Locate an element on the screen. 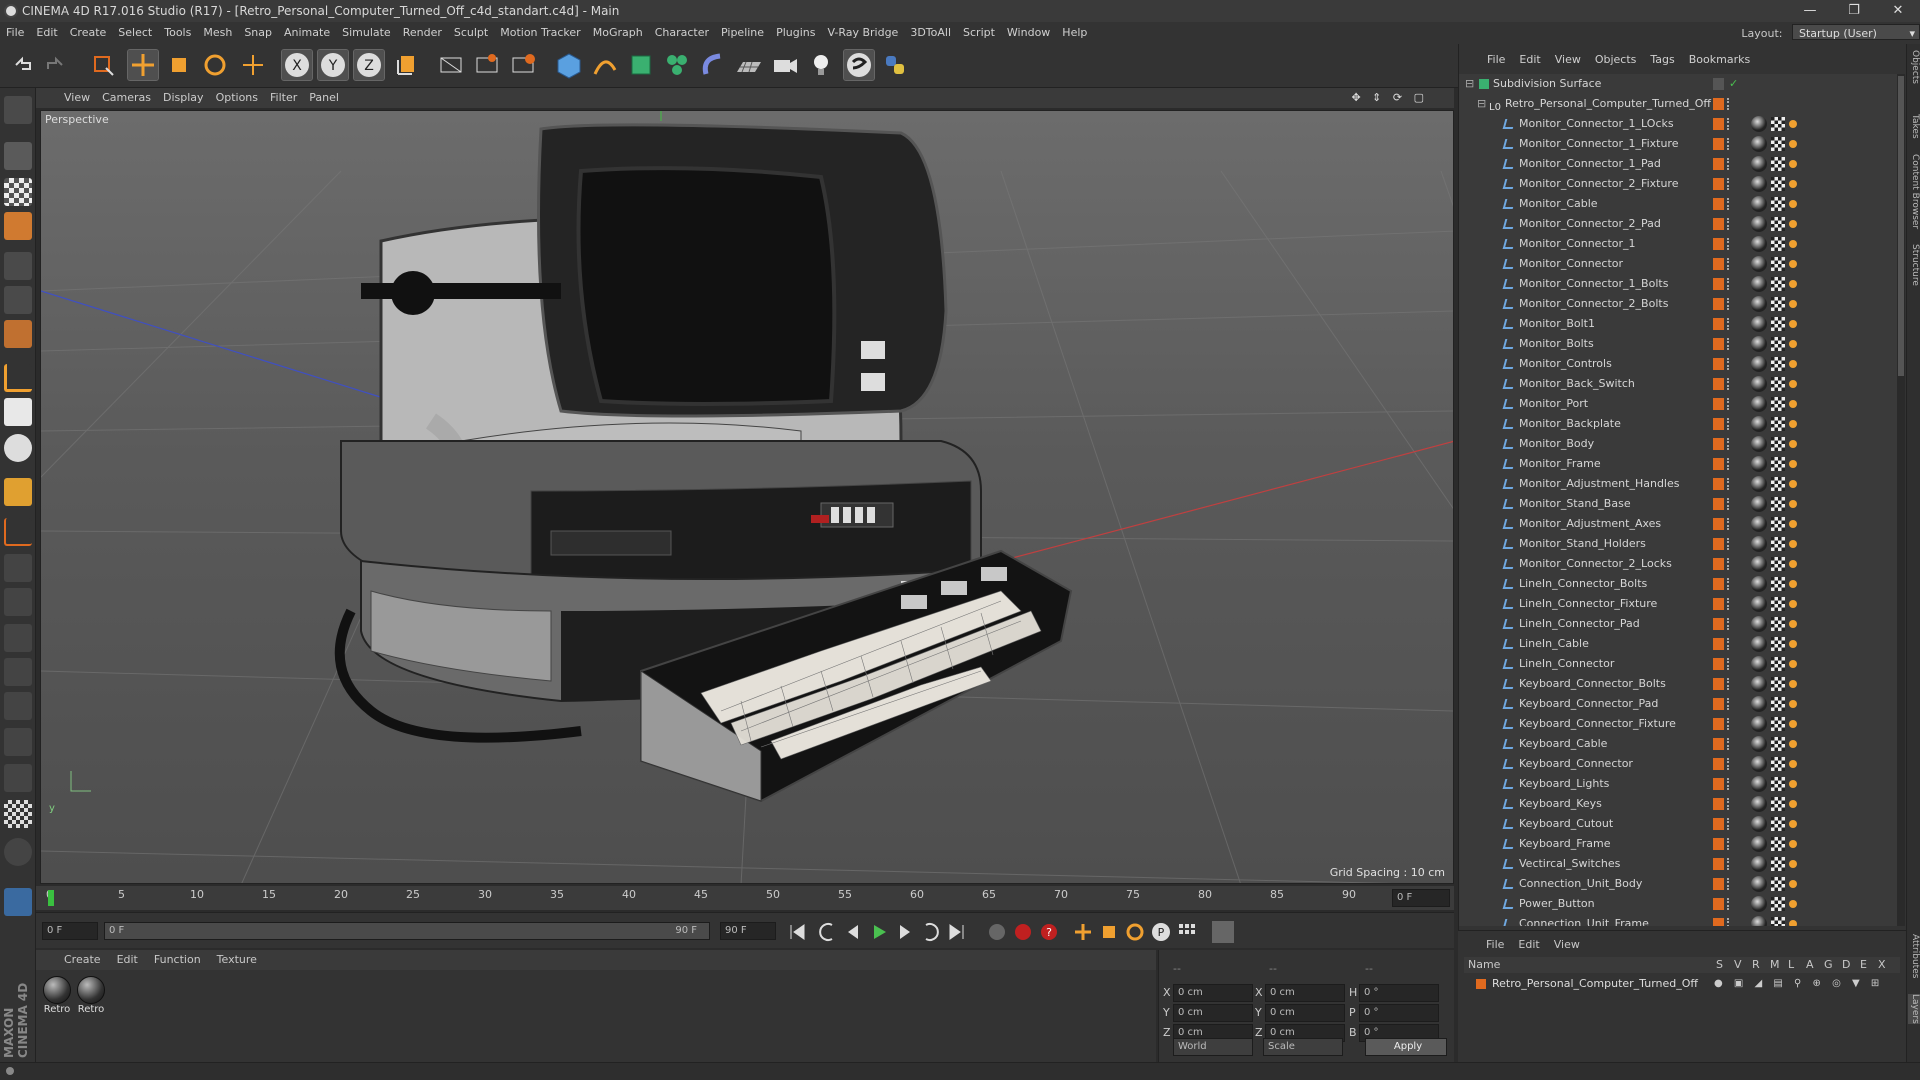 This screenshot has height=1080, width=1920. key-position-icon is located at coordinates (1083, 932).